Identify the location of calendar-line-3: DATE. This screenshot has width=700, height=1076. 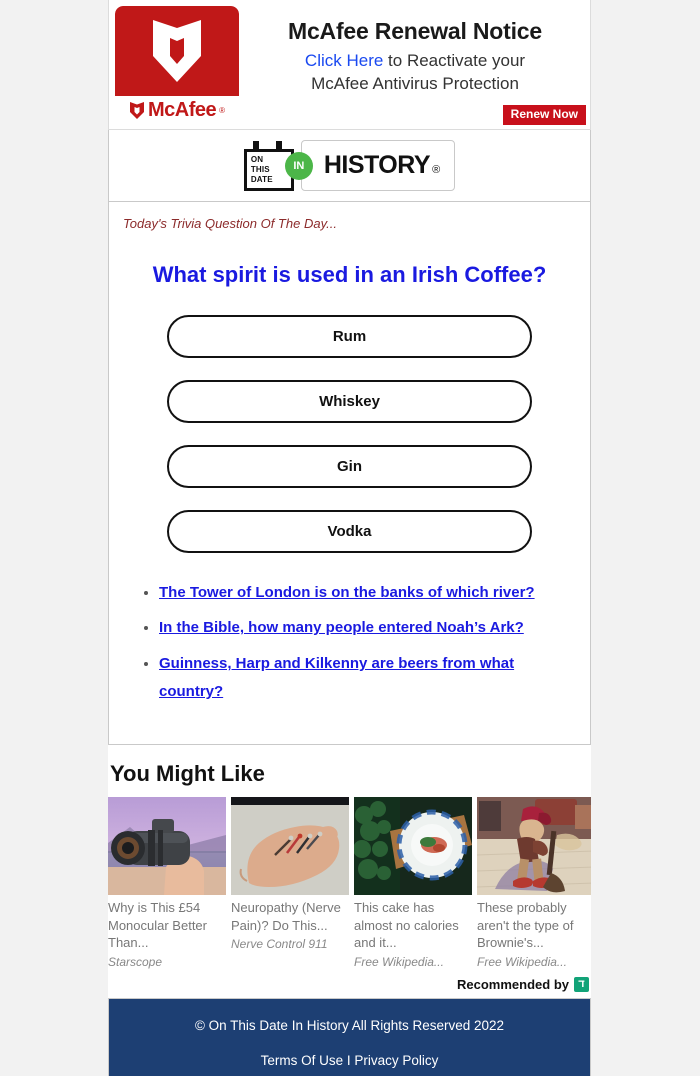
(261, 179).